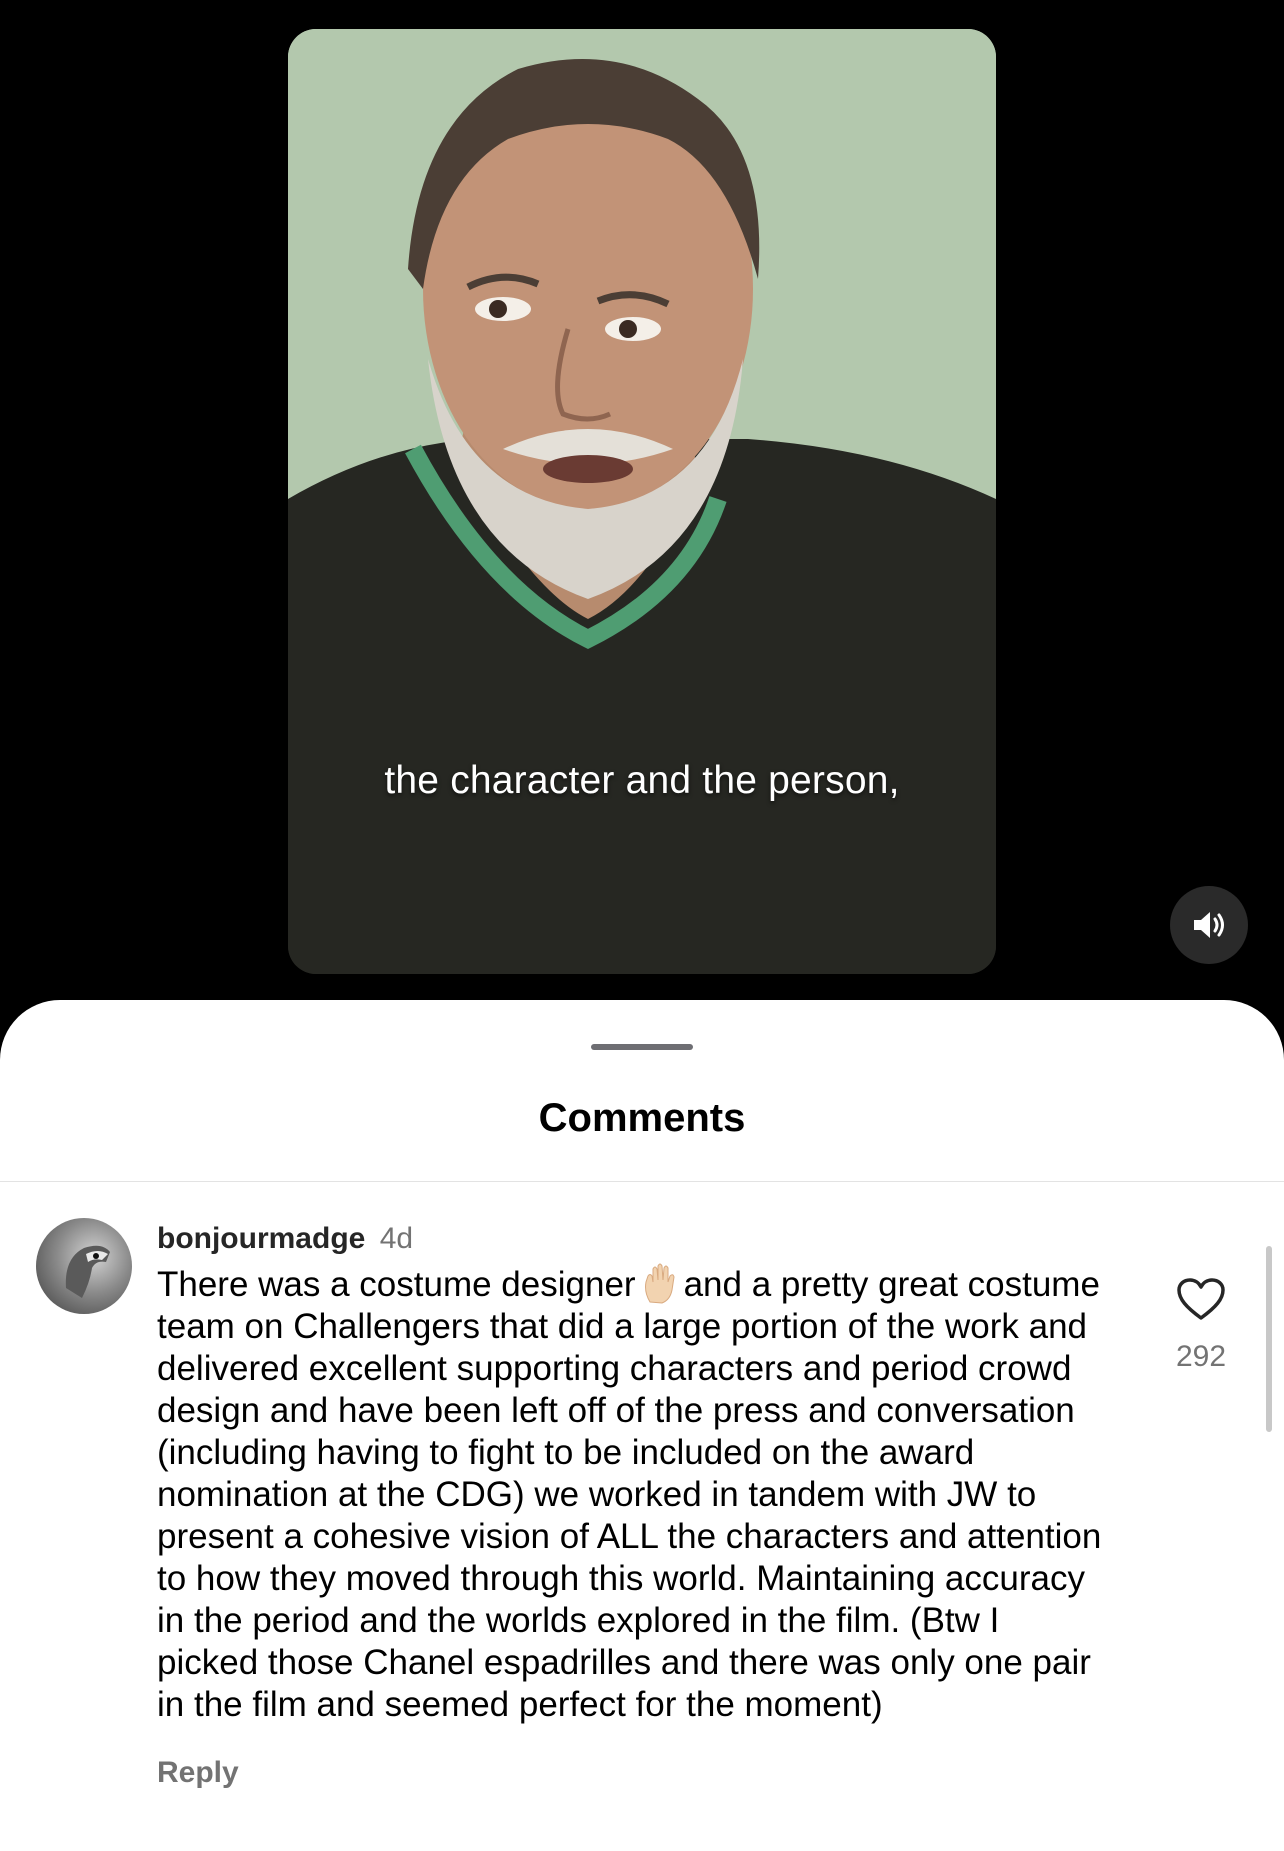  Describe the element at coordinates (642, 780) in the screenshot. I see `video-caption: the character and the person,` at that location.